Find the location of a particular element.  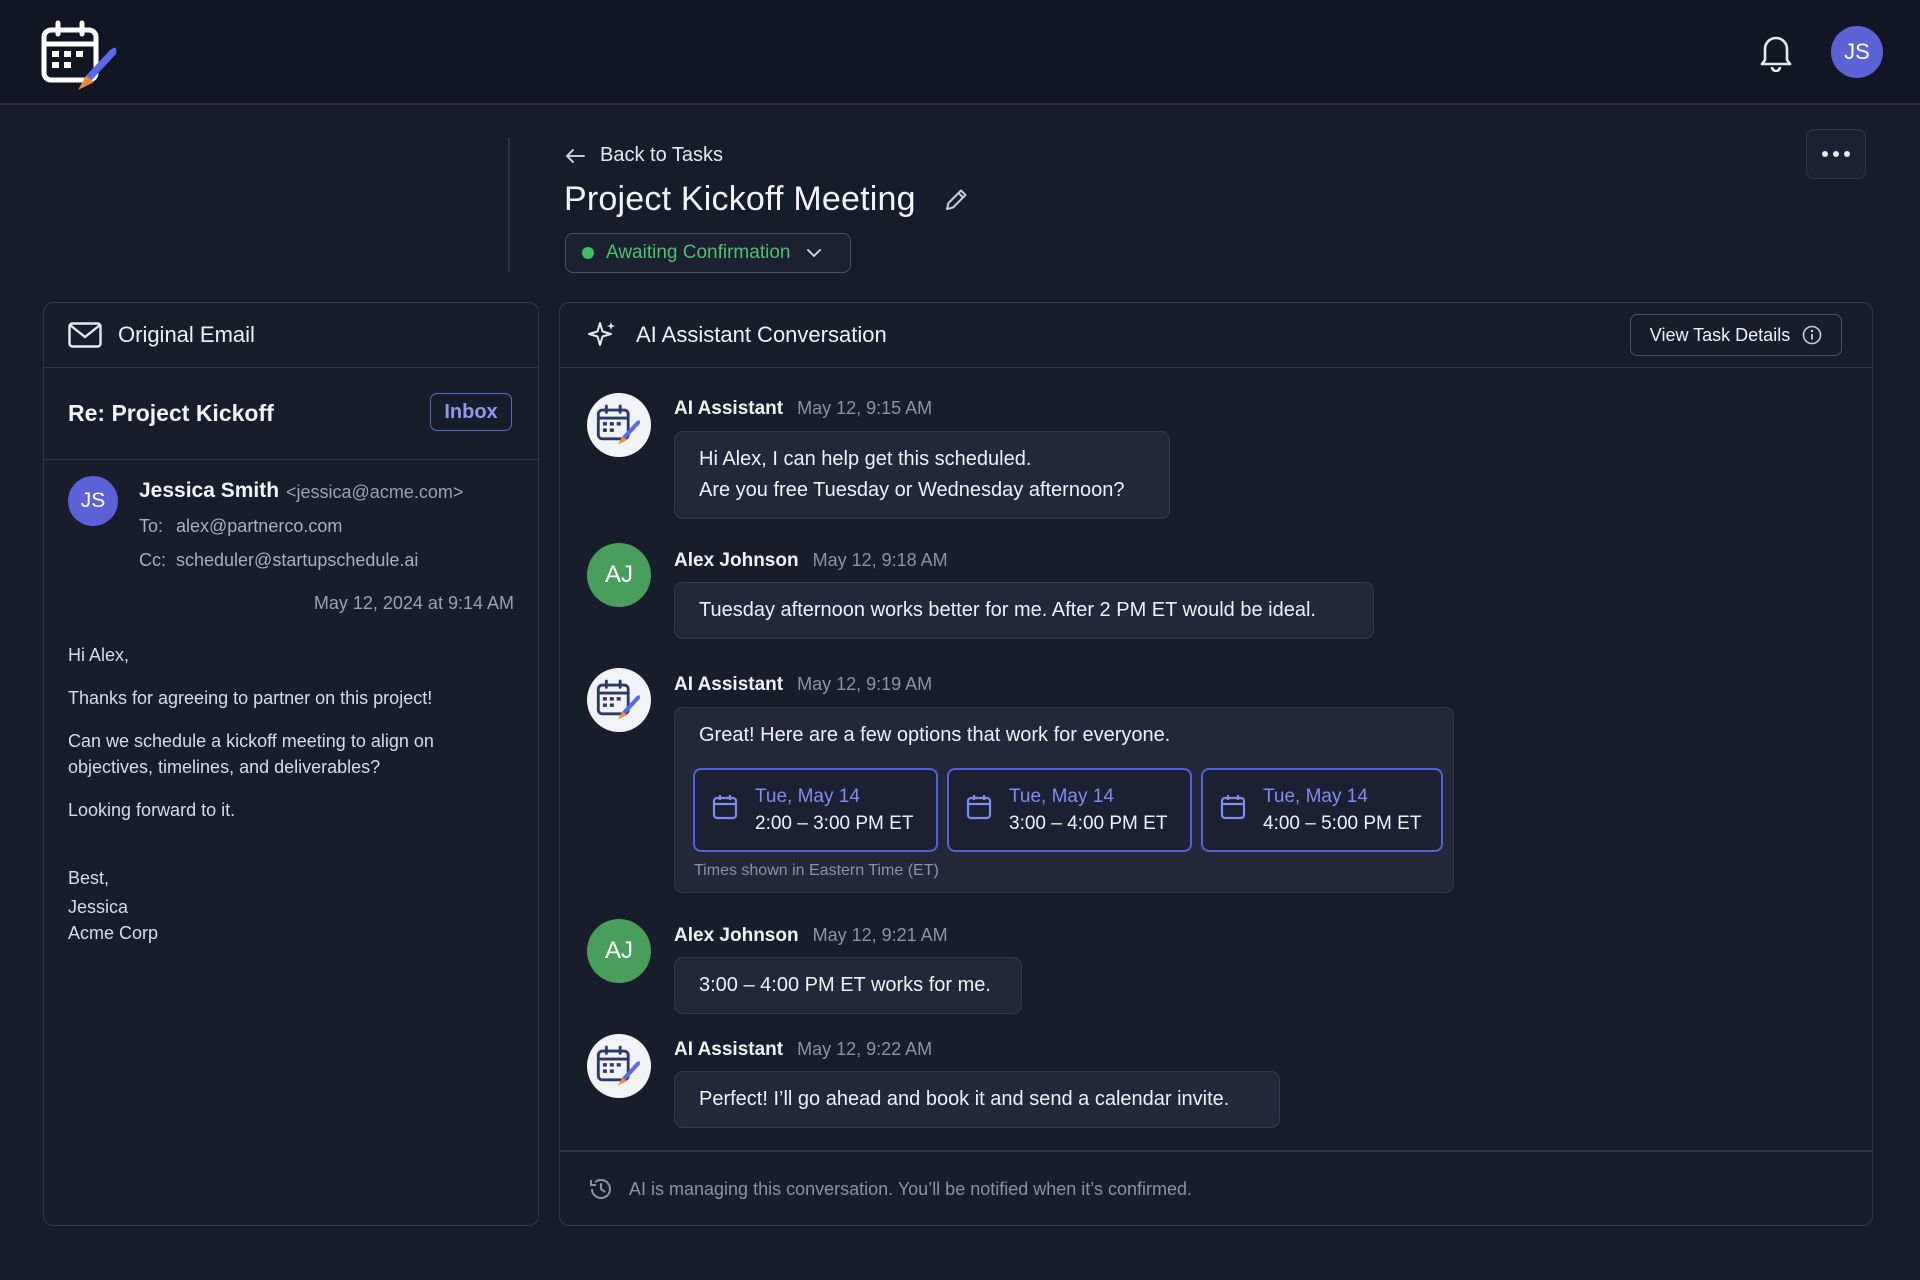

info-icon is located at coordinates (1812, 335).